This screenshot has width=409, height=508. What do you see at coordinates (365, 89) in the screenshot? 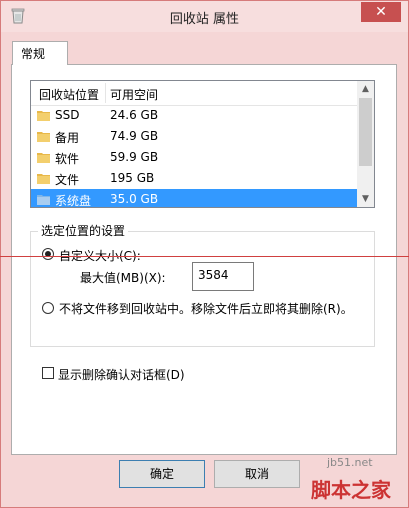
I see `scroll-up-arrow-icon: ▲` at bounding box center [365, 89].